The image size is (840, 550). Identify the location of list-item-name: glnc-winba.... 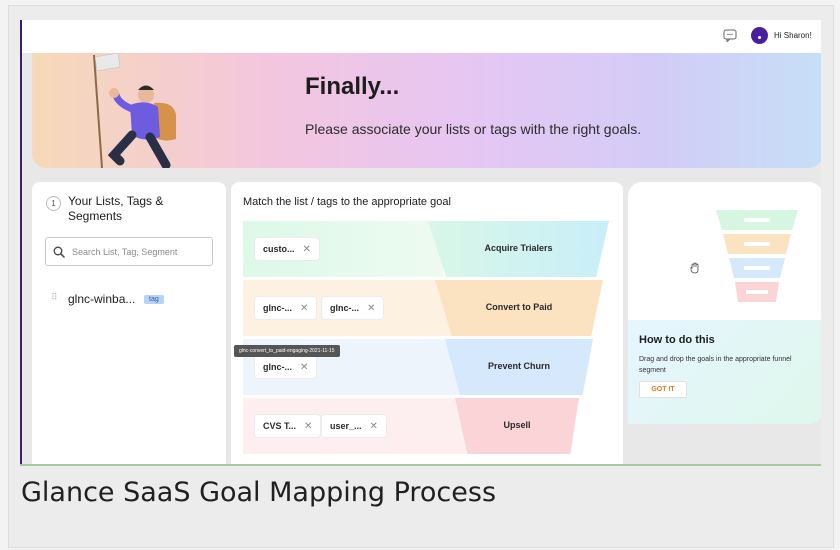
(102, 299).